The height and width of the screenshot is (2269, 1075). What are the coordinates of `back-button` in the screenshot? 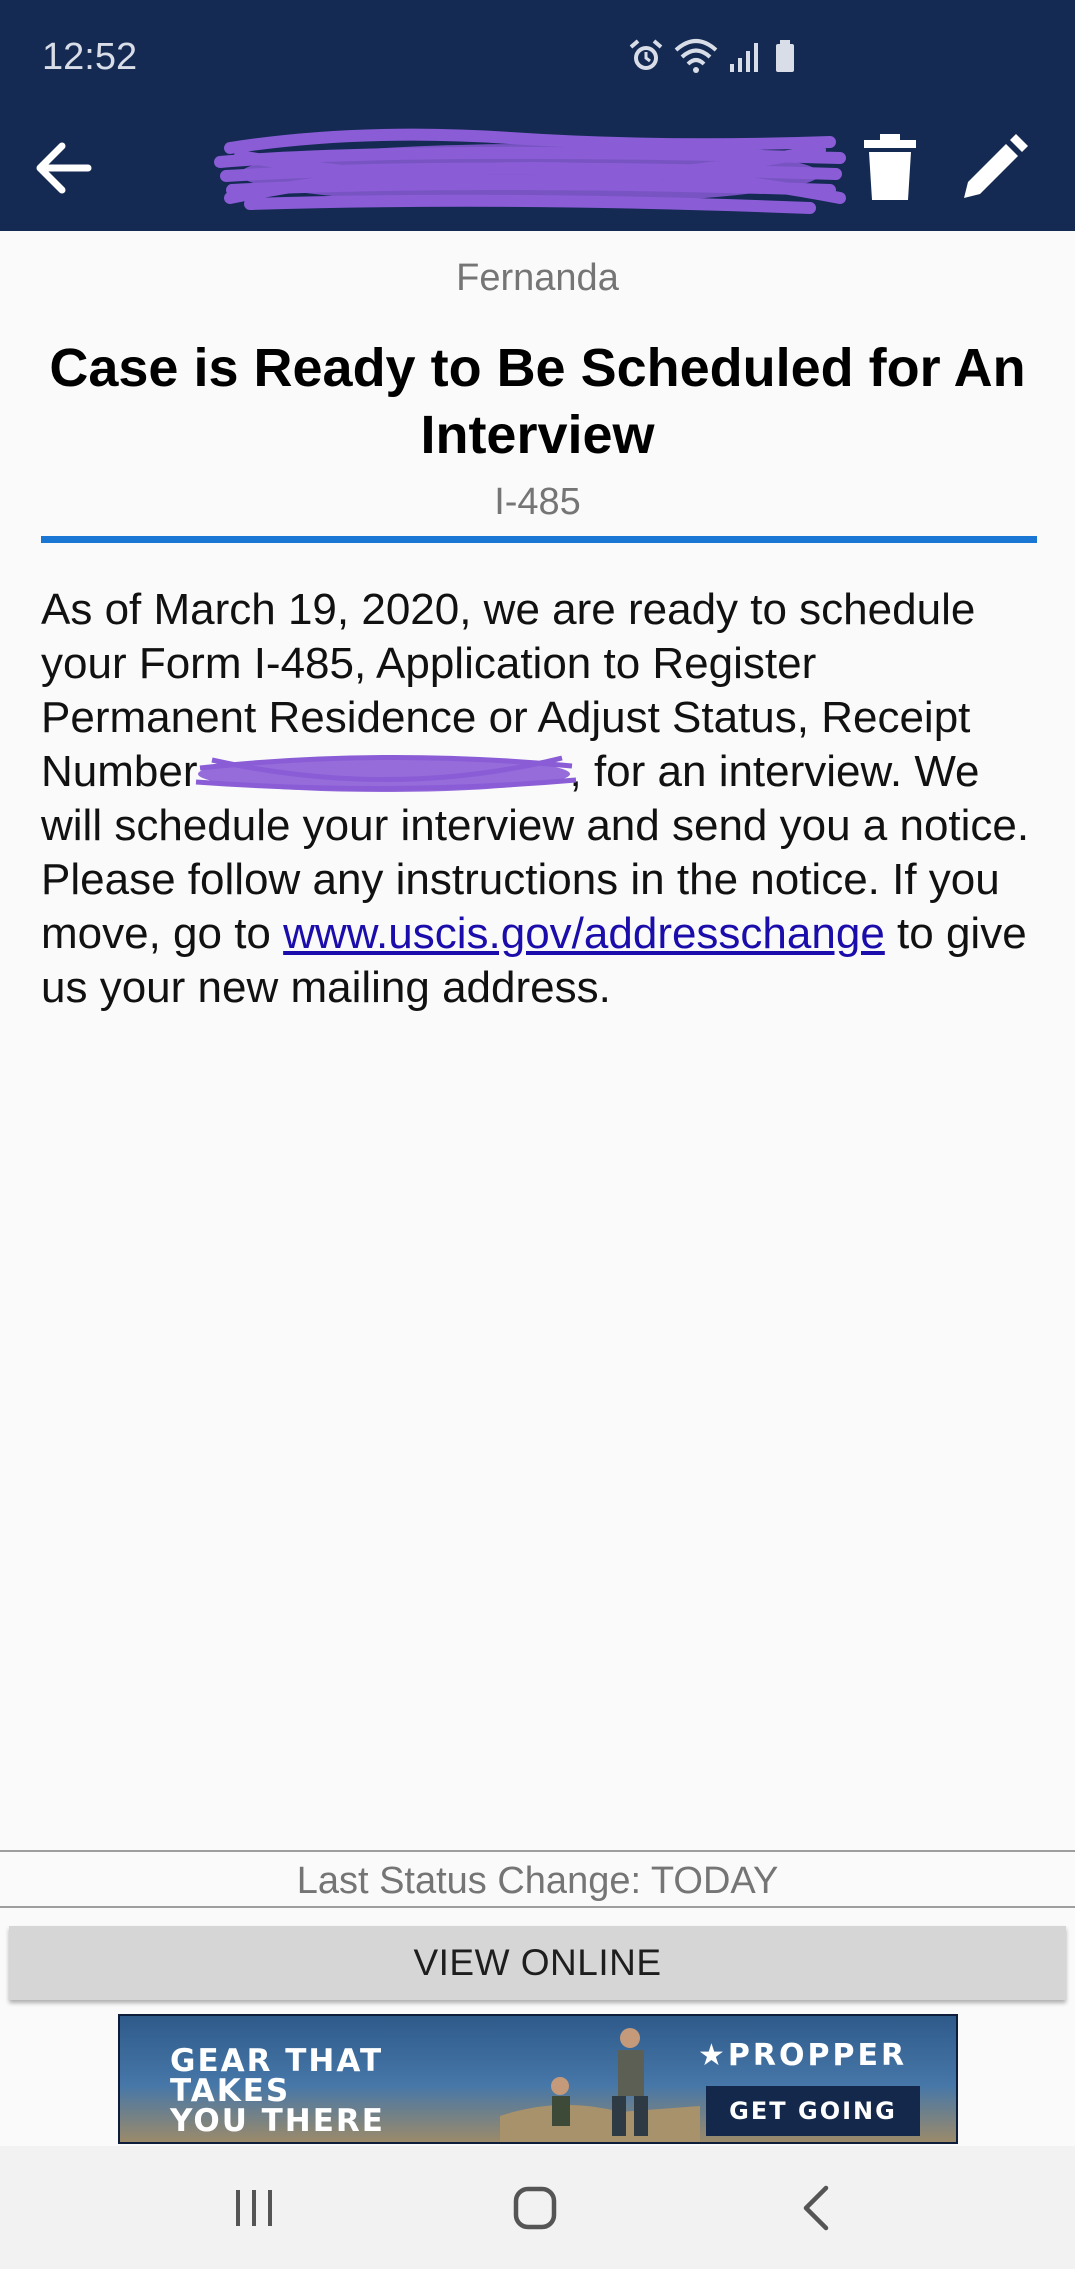 It's located at (64, 168).